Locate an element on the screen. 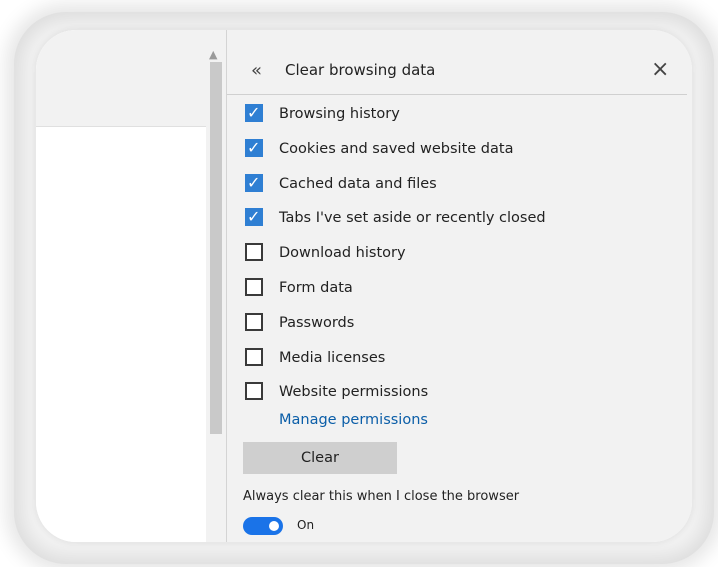  option-tabs-set-aside: ✓ Tabs I've set aside or recently closed is located at coordinates (455, 218).